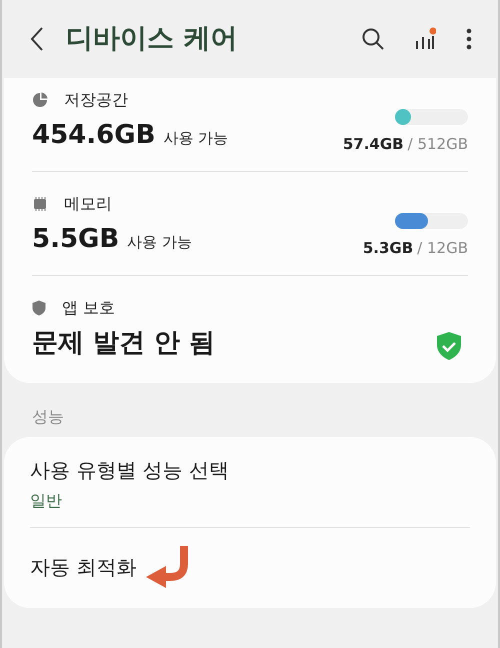  What do you see at coordinates (48, 417) in the screenshot?
I see `section-header: 성능` at bounding box center [48, 417].